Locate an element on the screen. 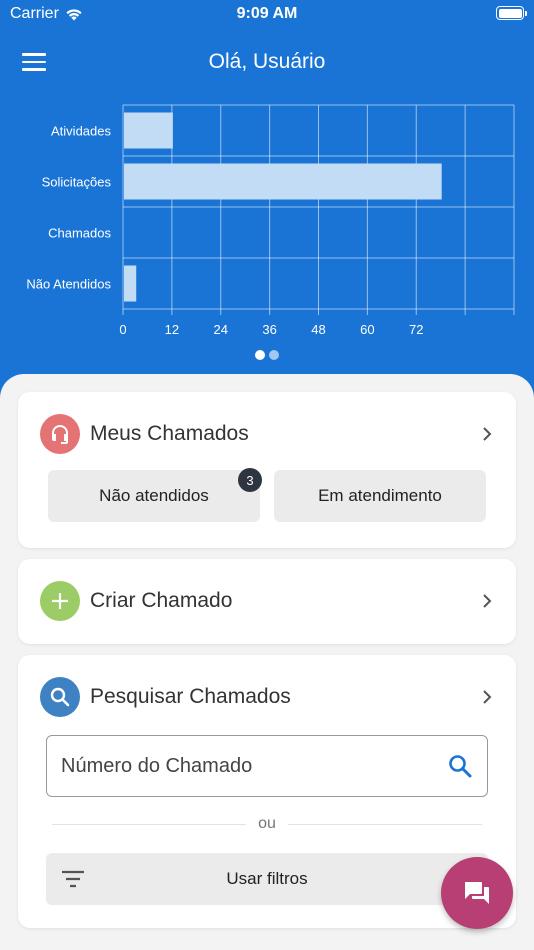 The width and height of the screenshot is (534, 950). chart-category-label: Chamados is located at coordinates (79, 233).